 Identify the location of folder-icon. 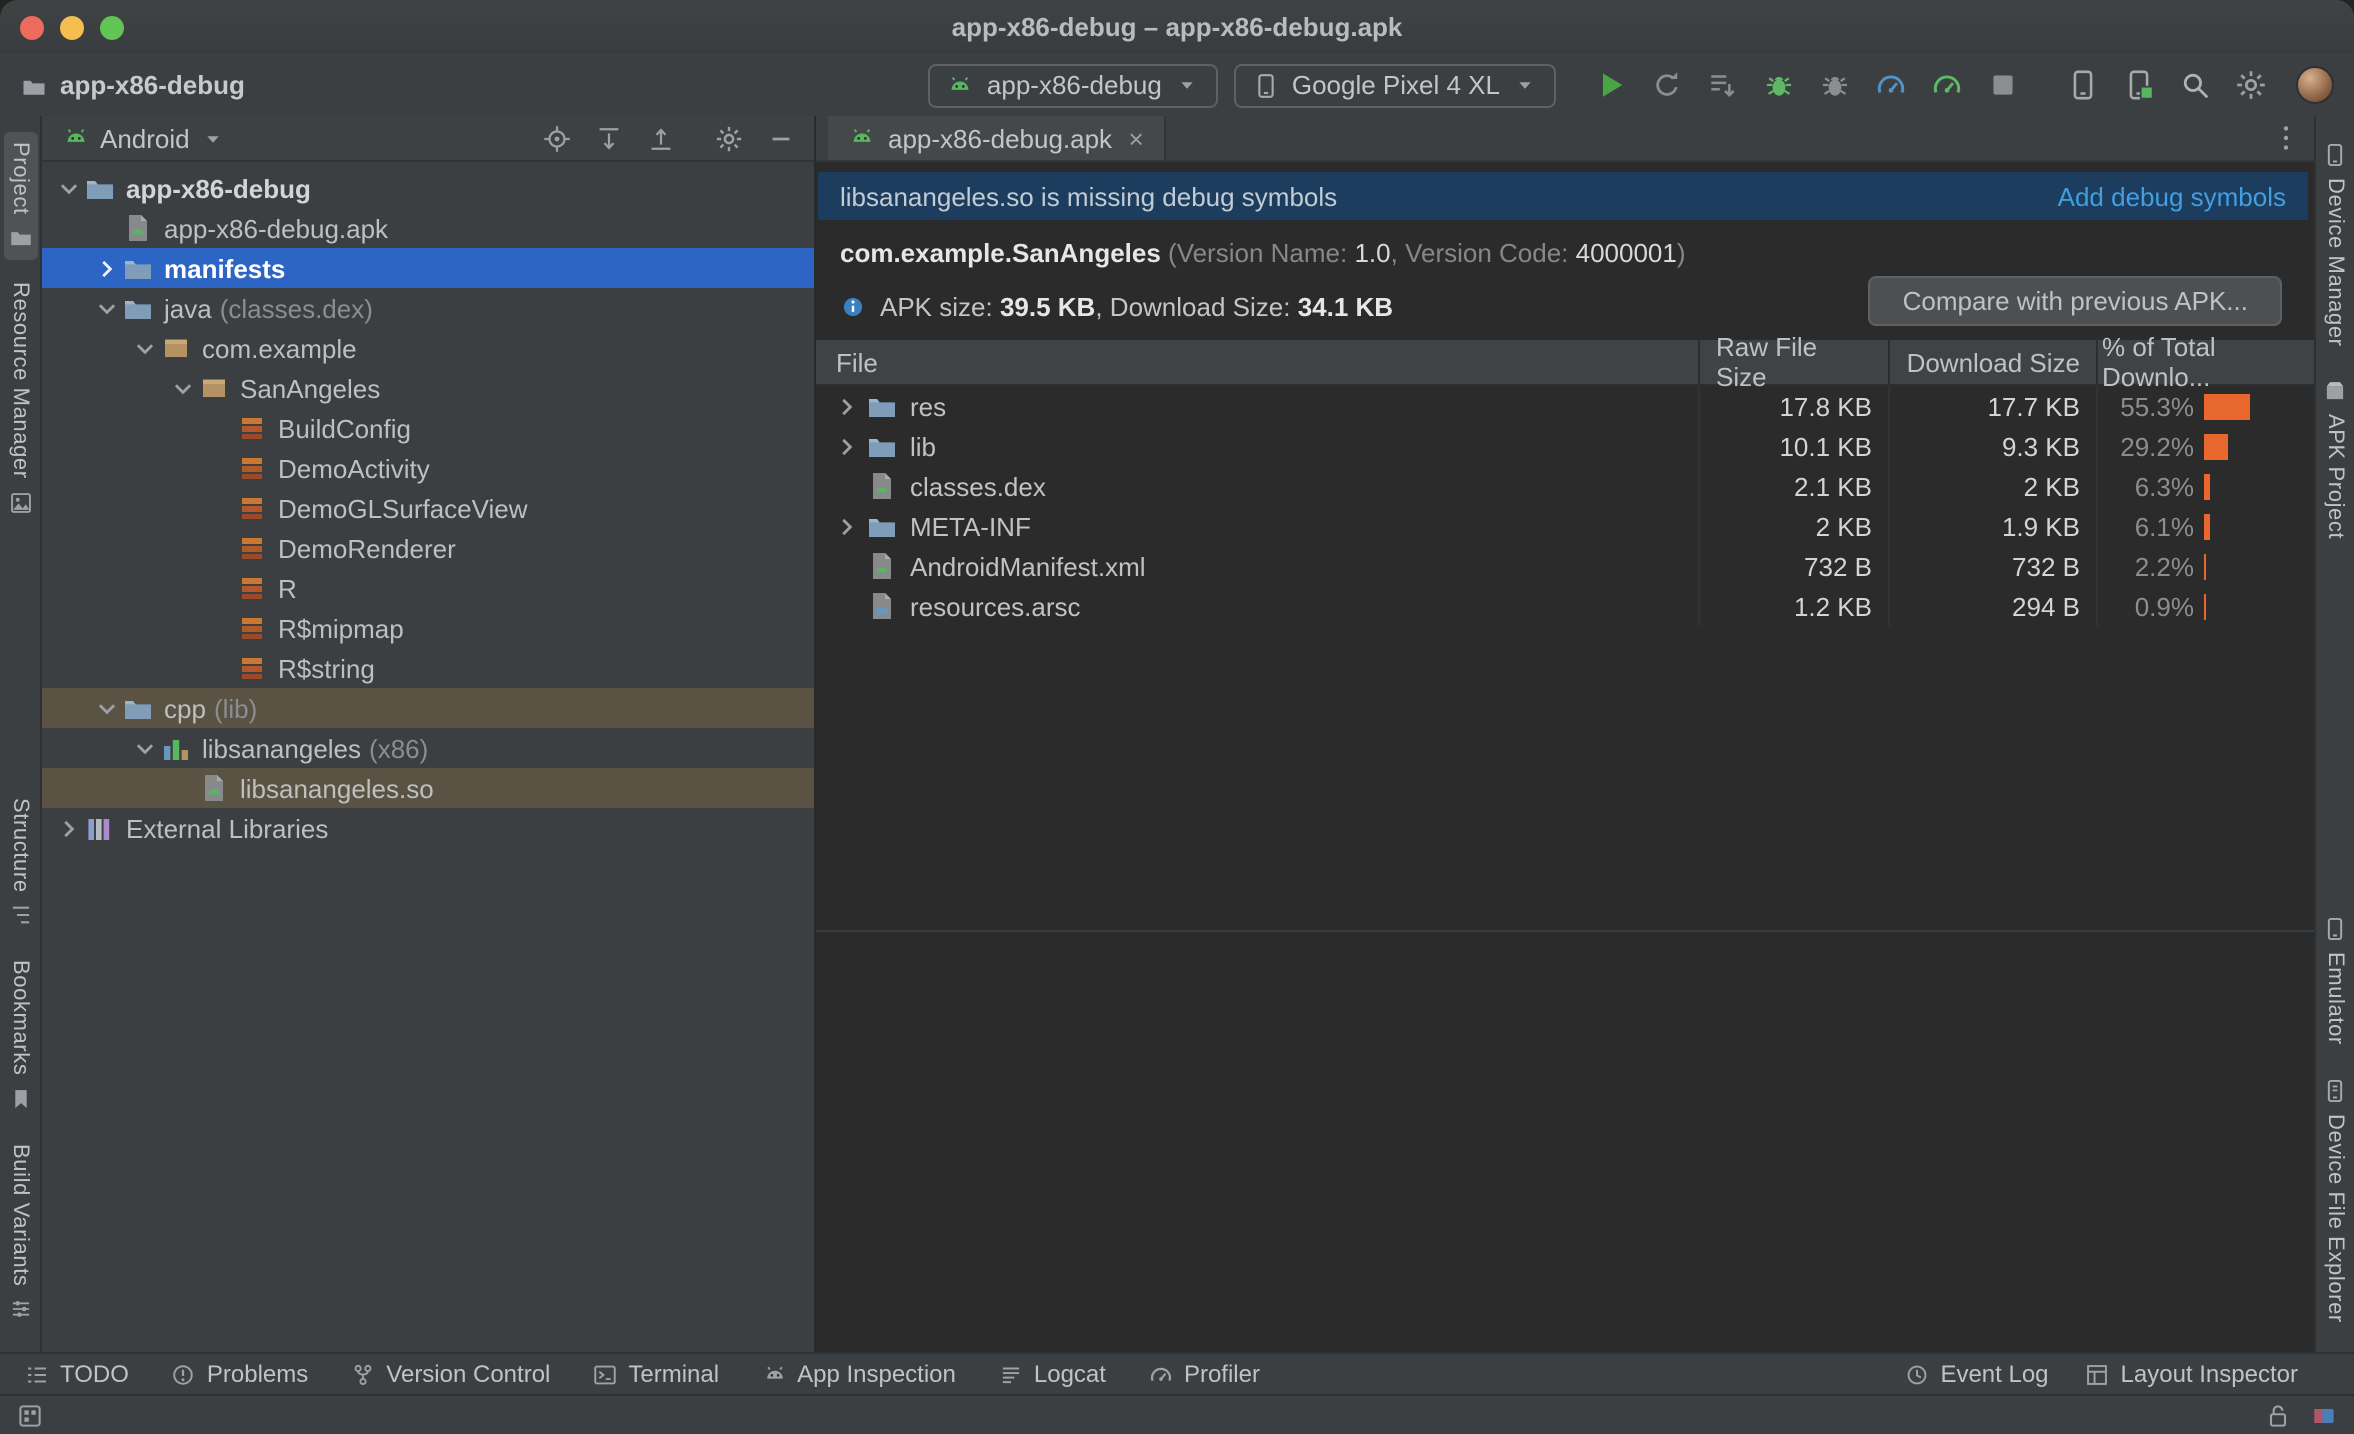
(882, 526).